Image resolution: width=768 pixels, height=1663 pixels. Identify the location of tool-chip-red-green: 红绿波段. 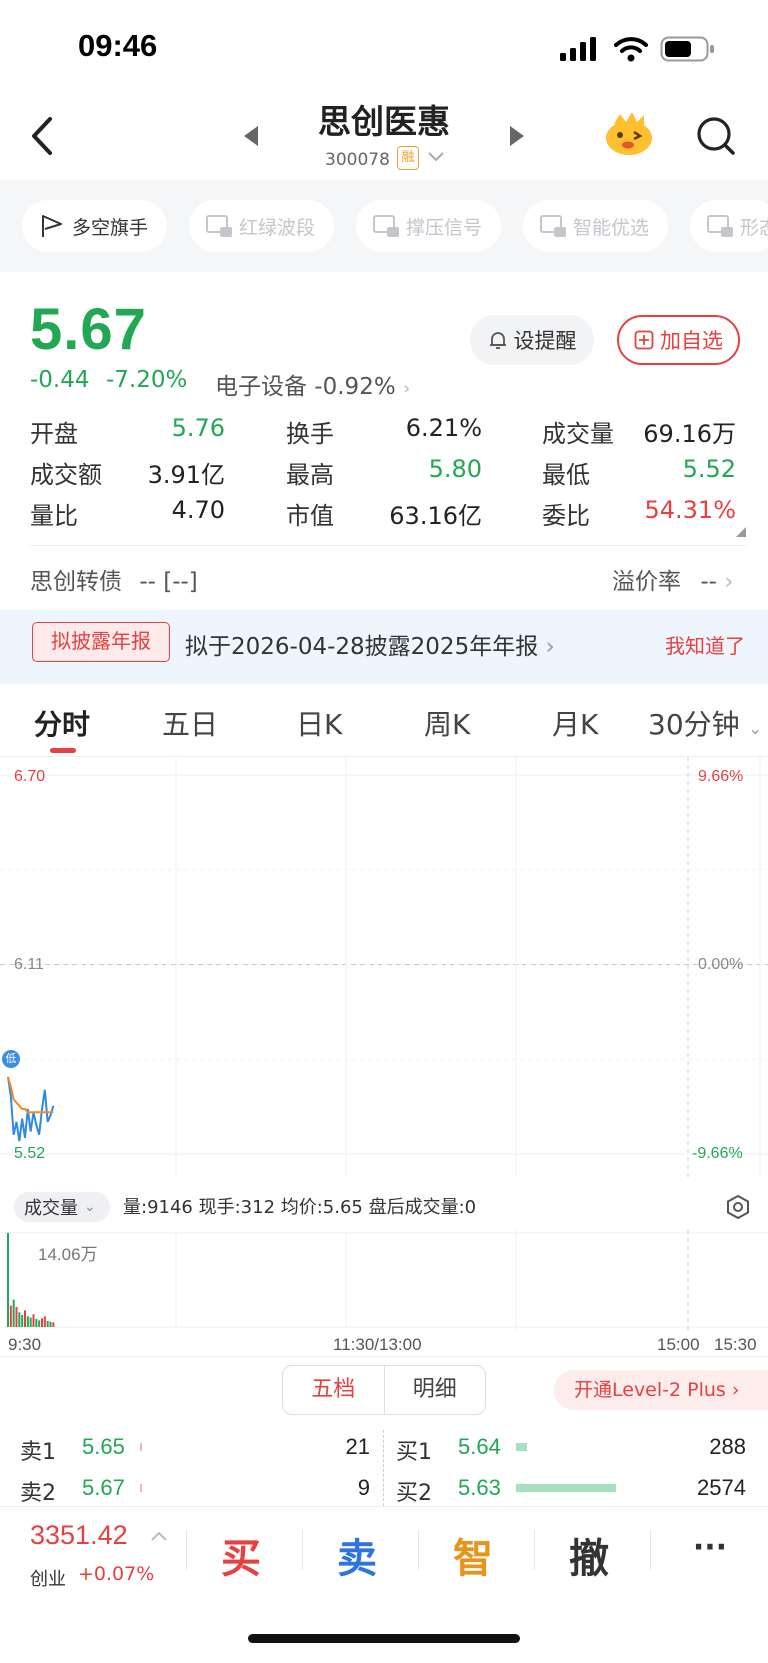
(261, 226).